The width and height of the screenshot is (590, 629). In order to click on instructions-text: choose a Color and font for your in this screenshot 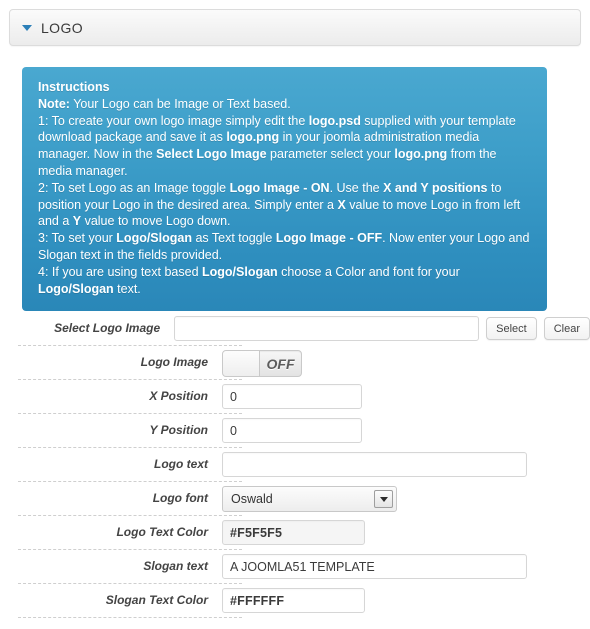, I will do `click(368, 271)`.